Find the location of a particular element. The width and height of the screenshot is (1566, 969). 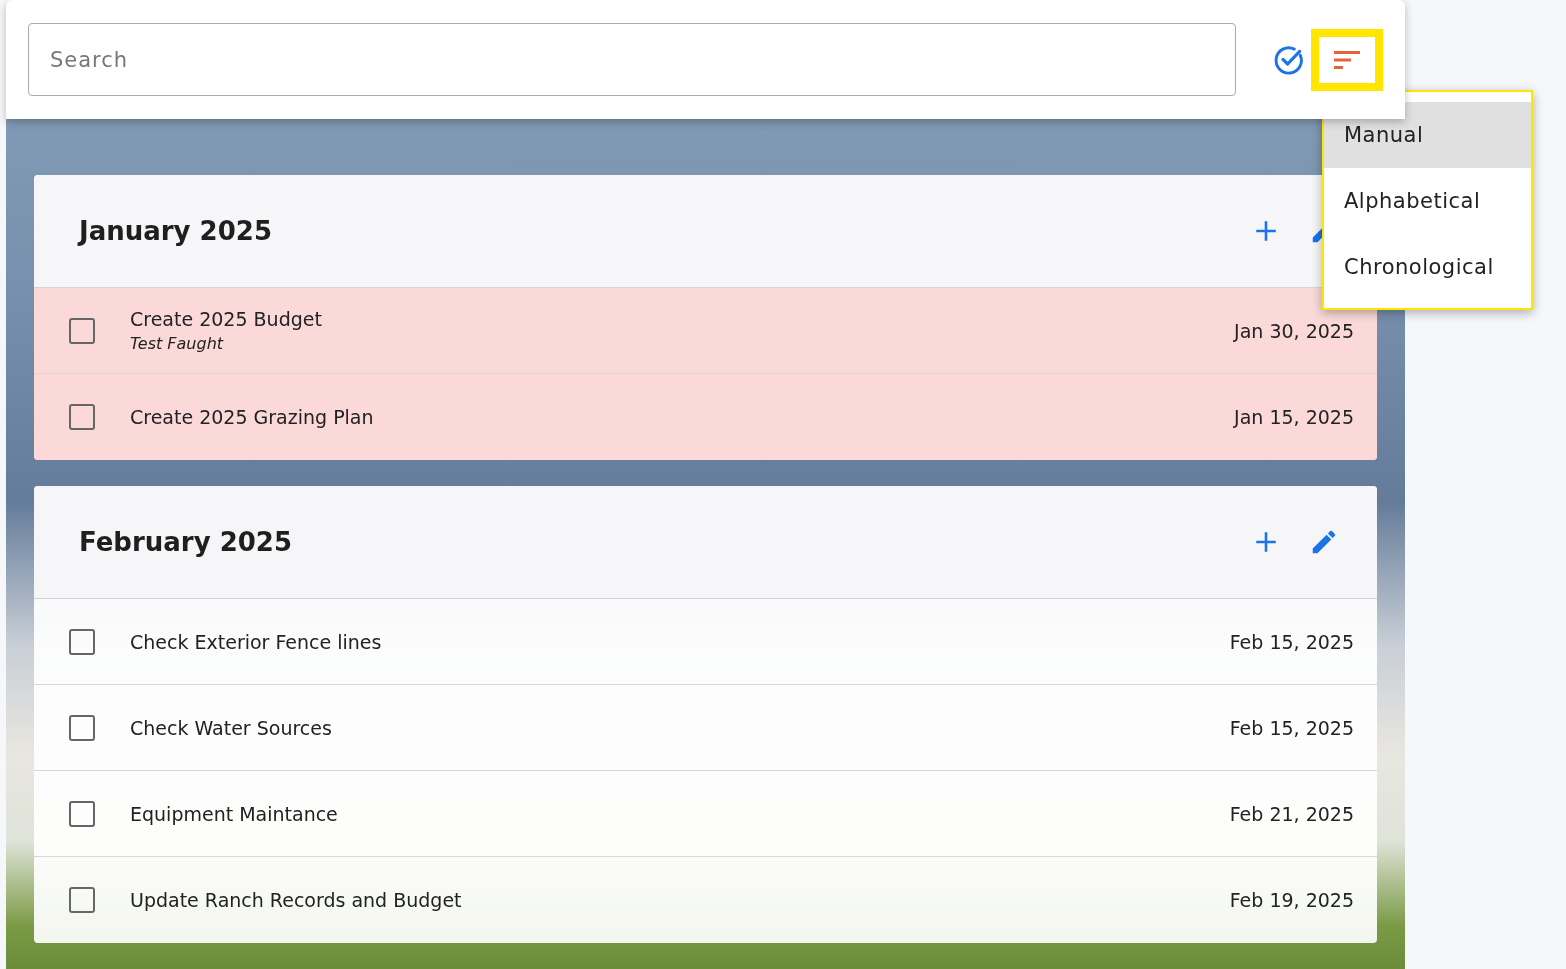

check-circle-icon is located at coordinates (1289, 59).